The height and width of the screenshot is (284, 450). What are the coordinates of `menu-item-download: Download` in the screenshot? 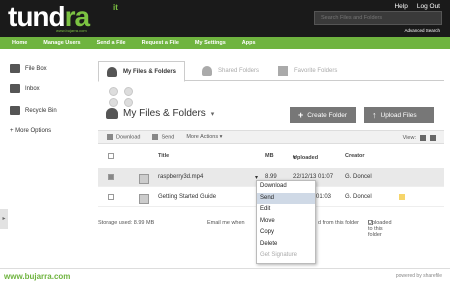 It's located at (286, 187).